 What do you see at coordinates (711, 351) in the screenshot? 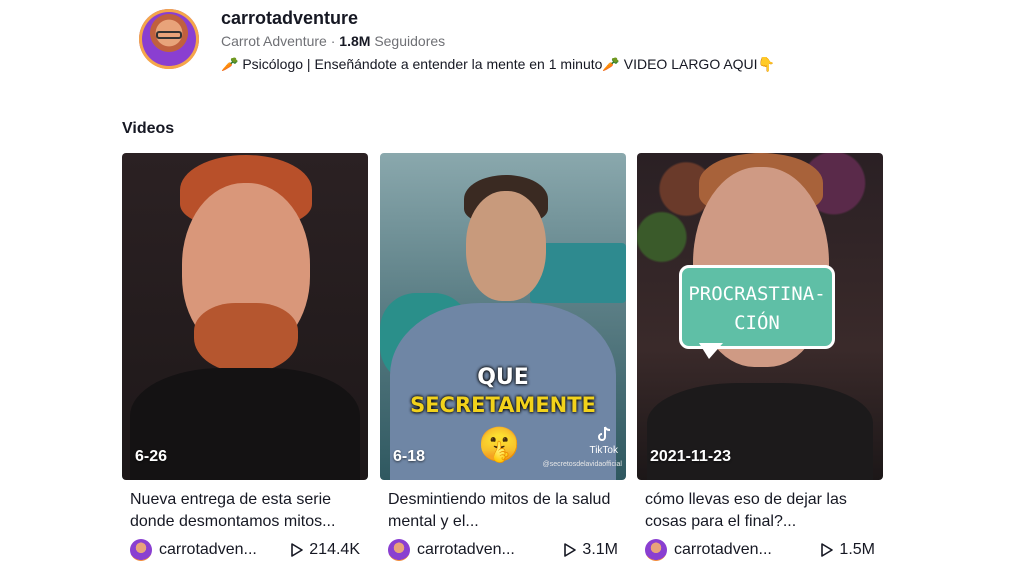
I see `speech-bubble-tail` at bounding box center [711, 351].